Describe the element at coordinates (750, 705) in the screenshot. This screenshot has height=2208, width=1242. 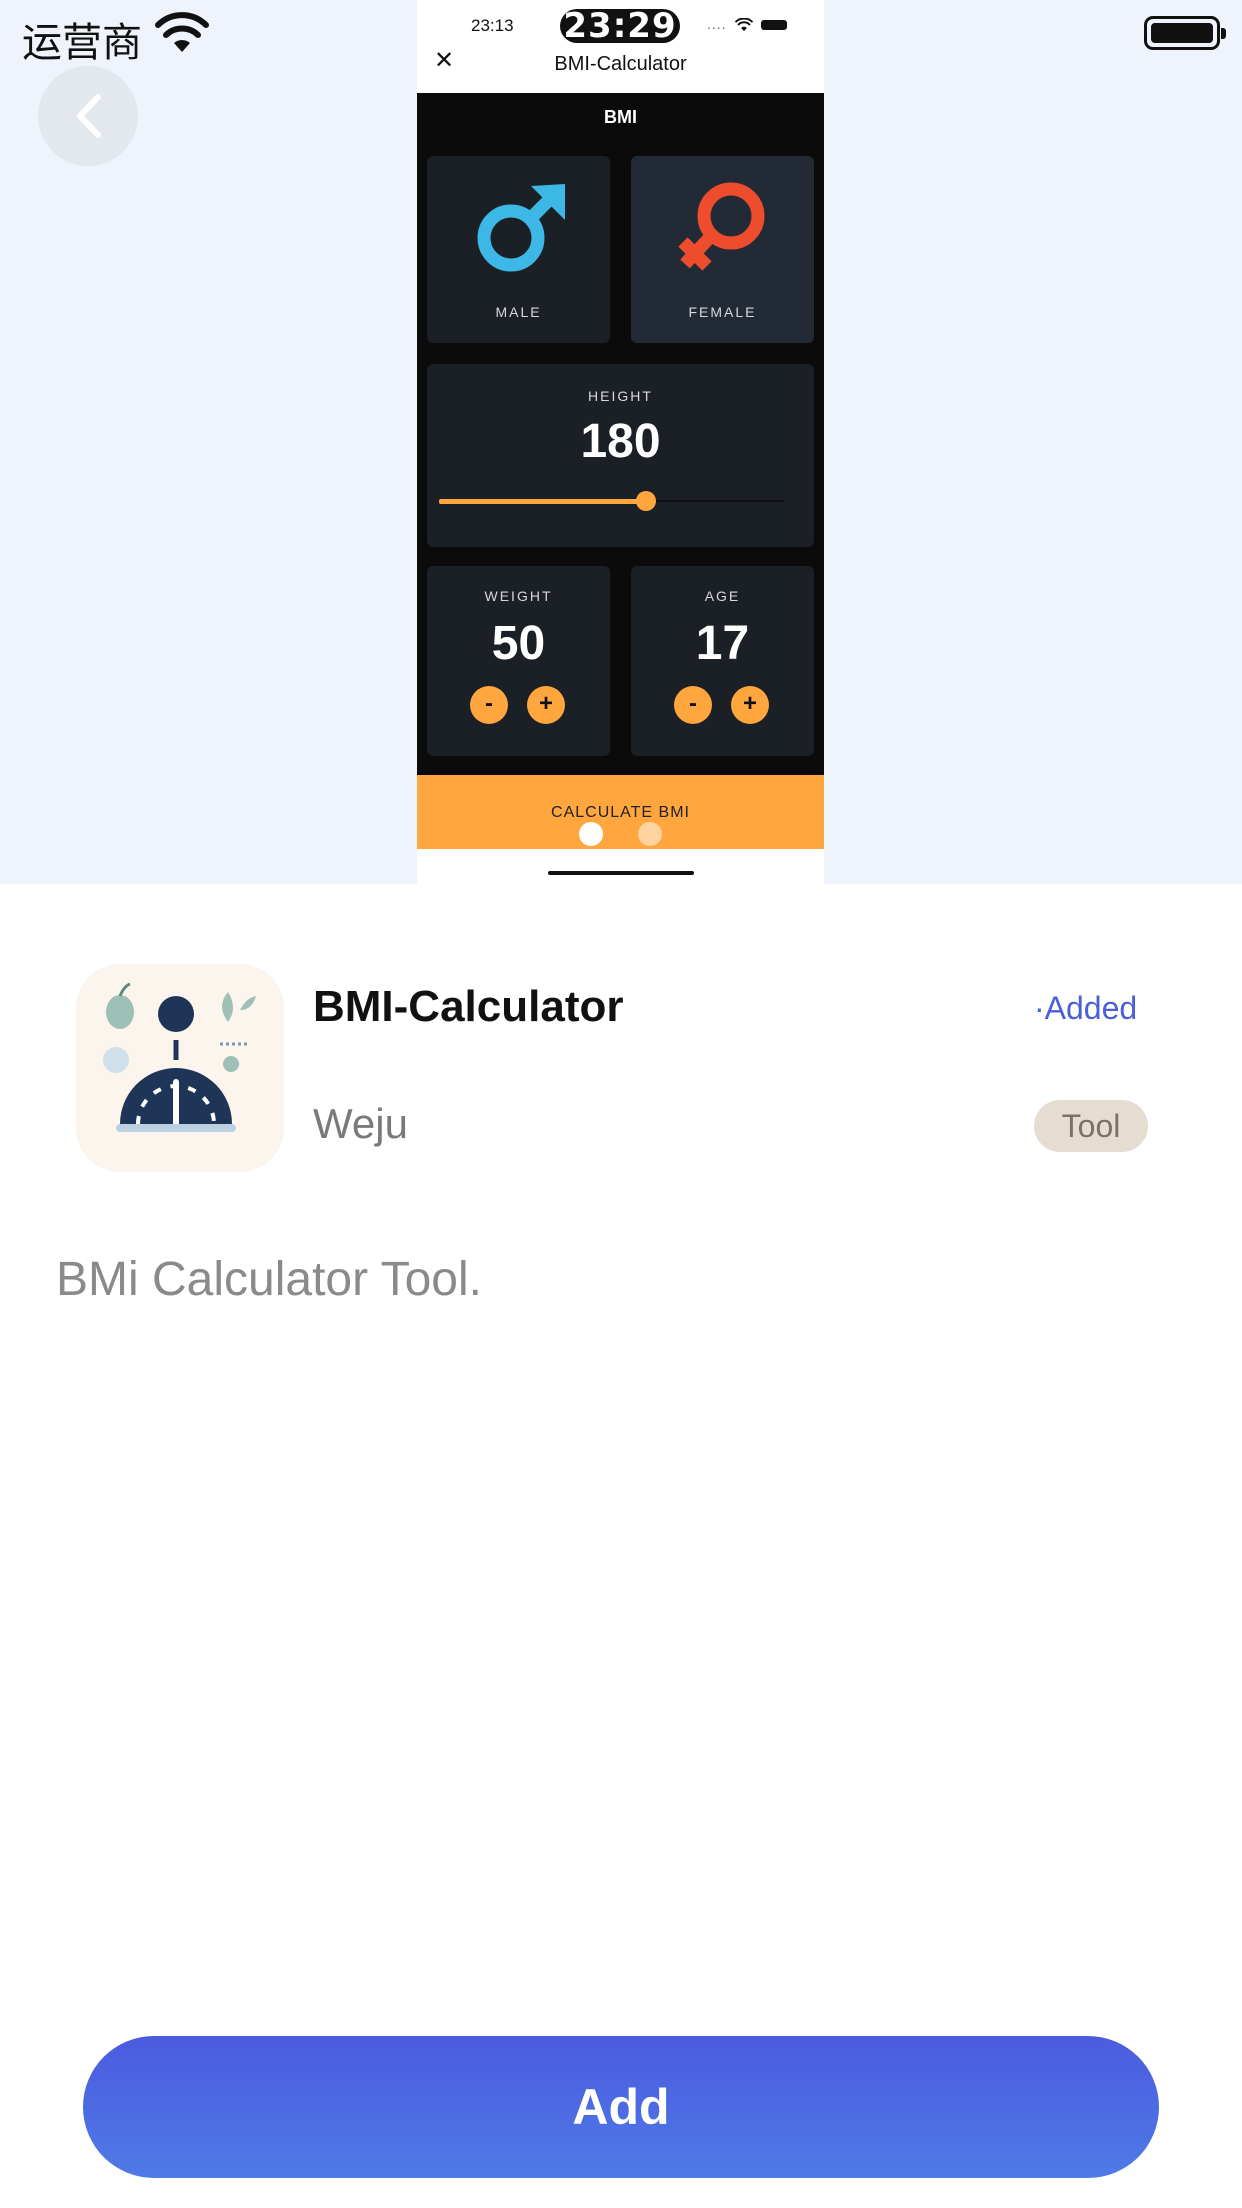
I see `age-plus-button: +` at that location.